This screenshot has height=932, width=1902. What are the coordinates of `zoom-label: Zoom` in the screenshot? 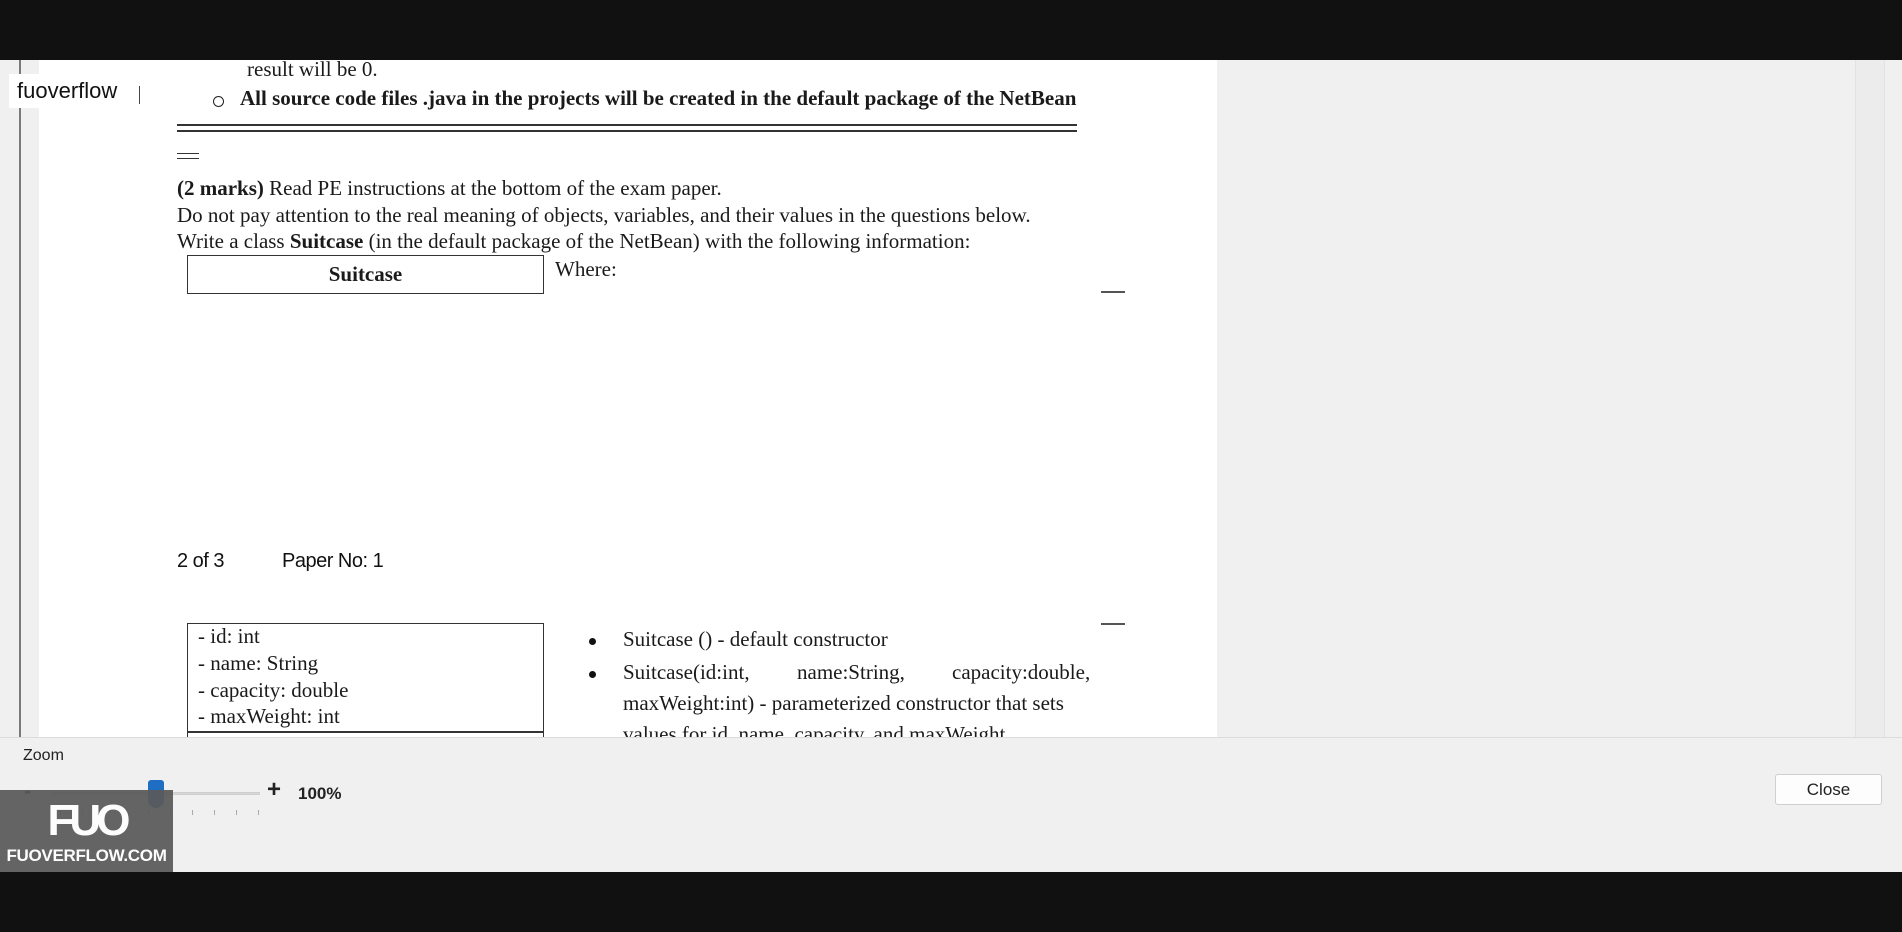 It's located at (43, 755).